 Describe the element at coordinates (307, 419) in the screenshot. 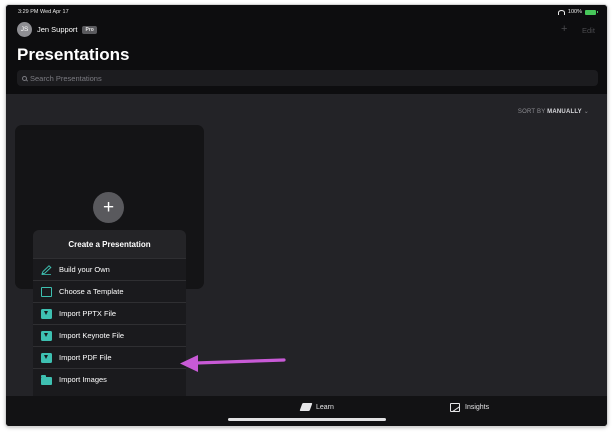

I see `home-indicator` at that location.